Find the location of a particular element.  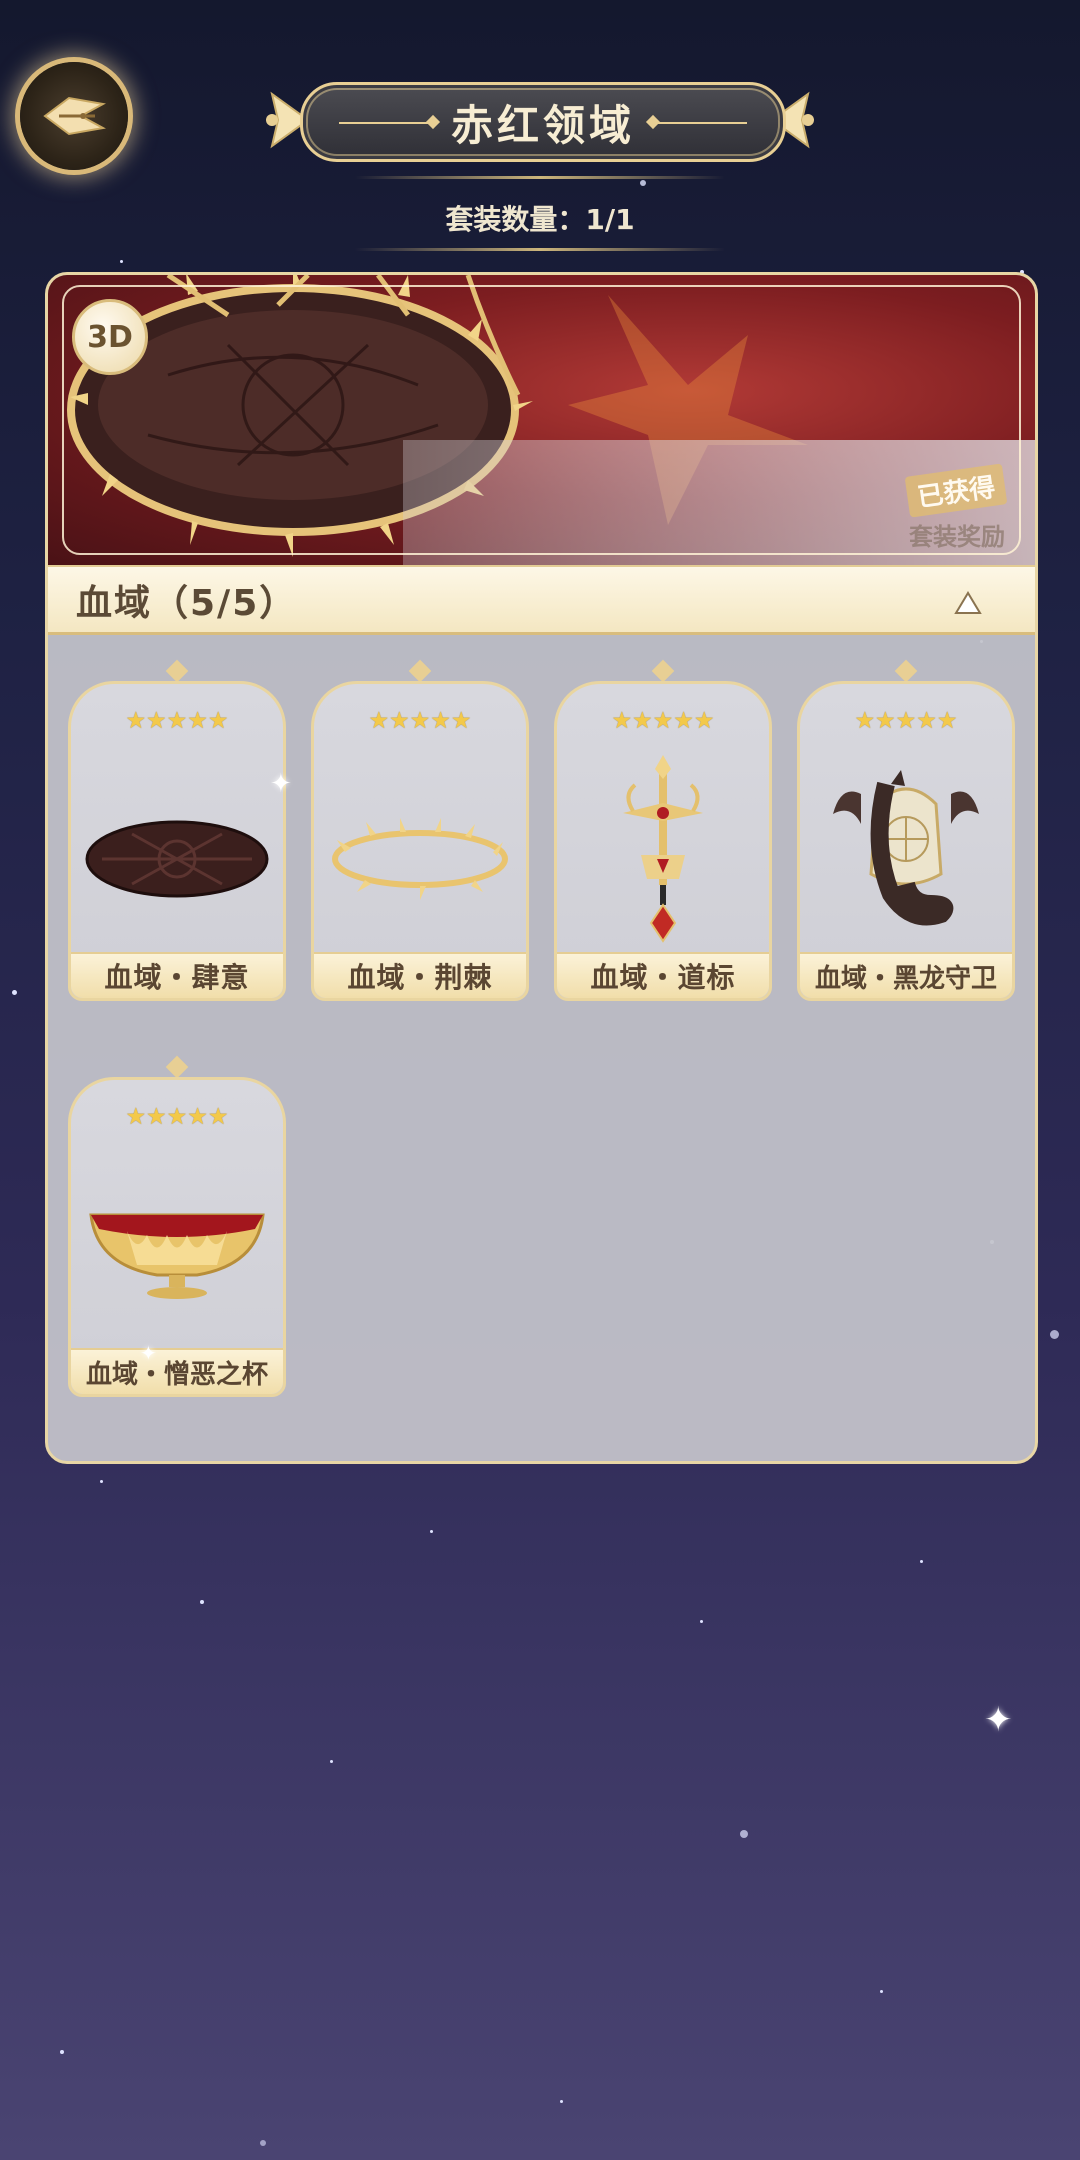

obtained-stamp: 已获得 is located at coordinates (956, 490).